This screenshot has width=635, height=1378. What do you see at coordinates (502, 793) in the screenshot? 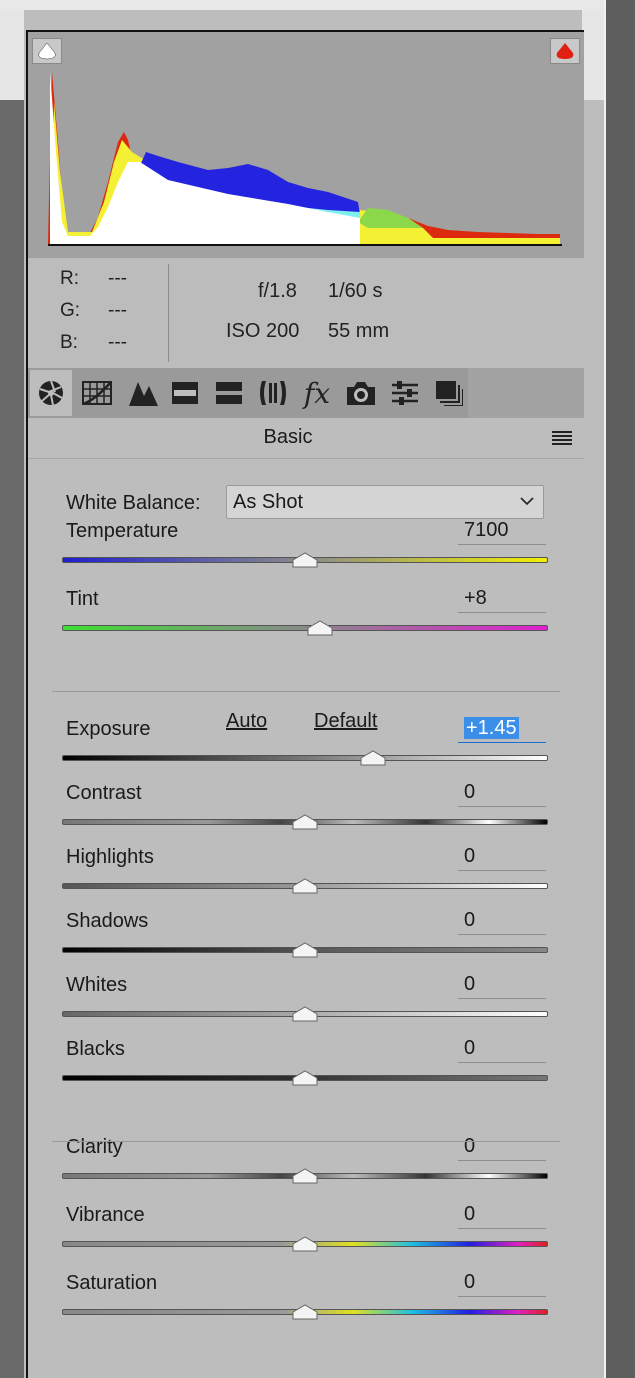
I see `contrast-value-field: 0` at bounding box center [502, 793].